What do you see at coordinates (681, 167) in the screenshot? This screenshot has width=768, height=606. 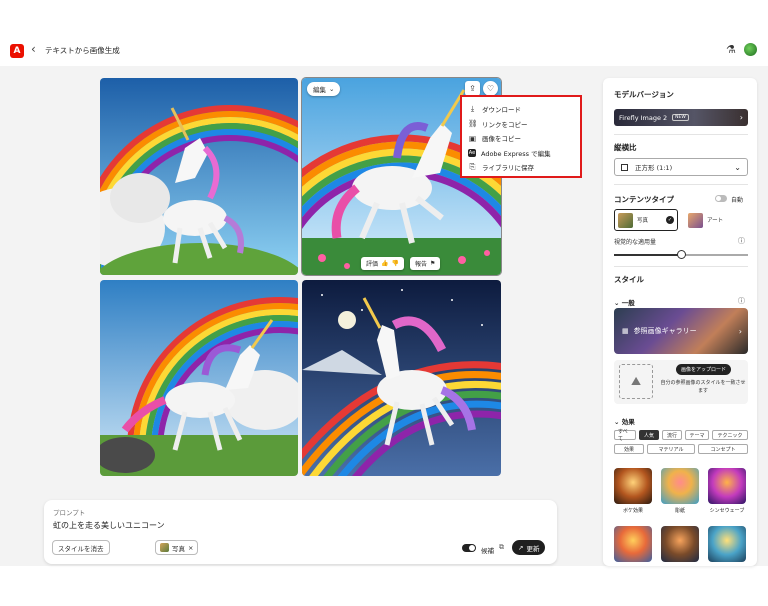 I see `aspect-ratio-select: 正方形 (1:1) ⌄` at bounding box center [681, 167].